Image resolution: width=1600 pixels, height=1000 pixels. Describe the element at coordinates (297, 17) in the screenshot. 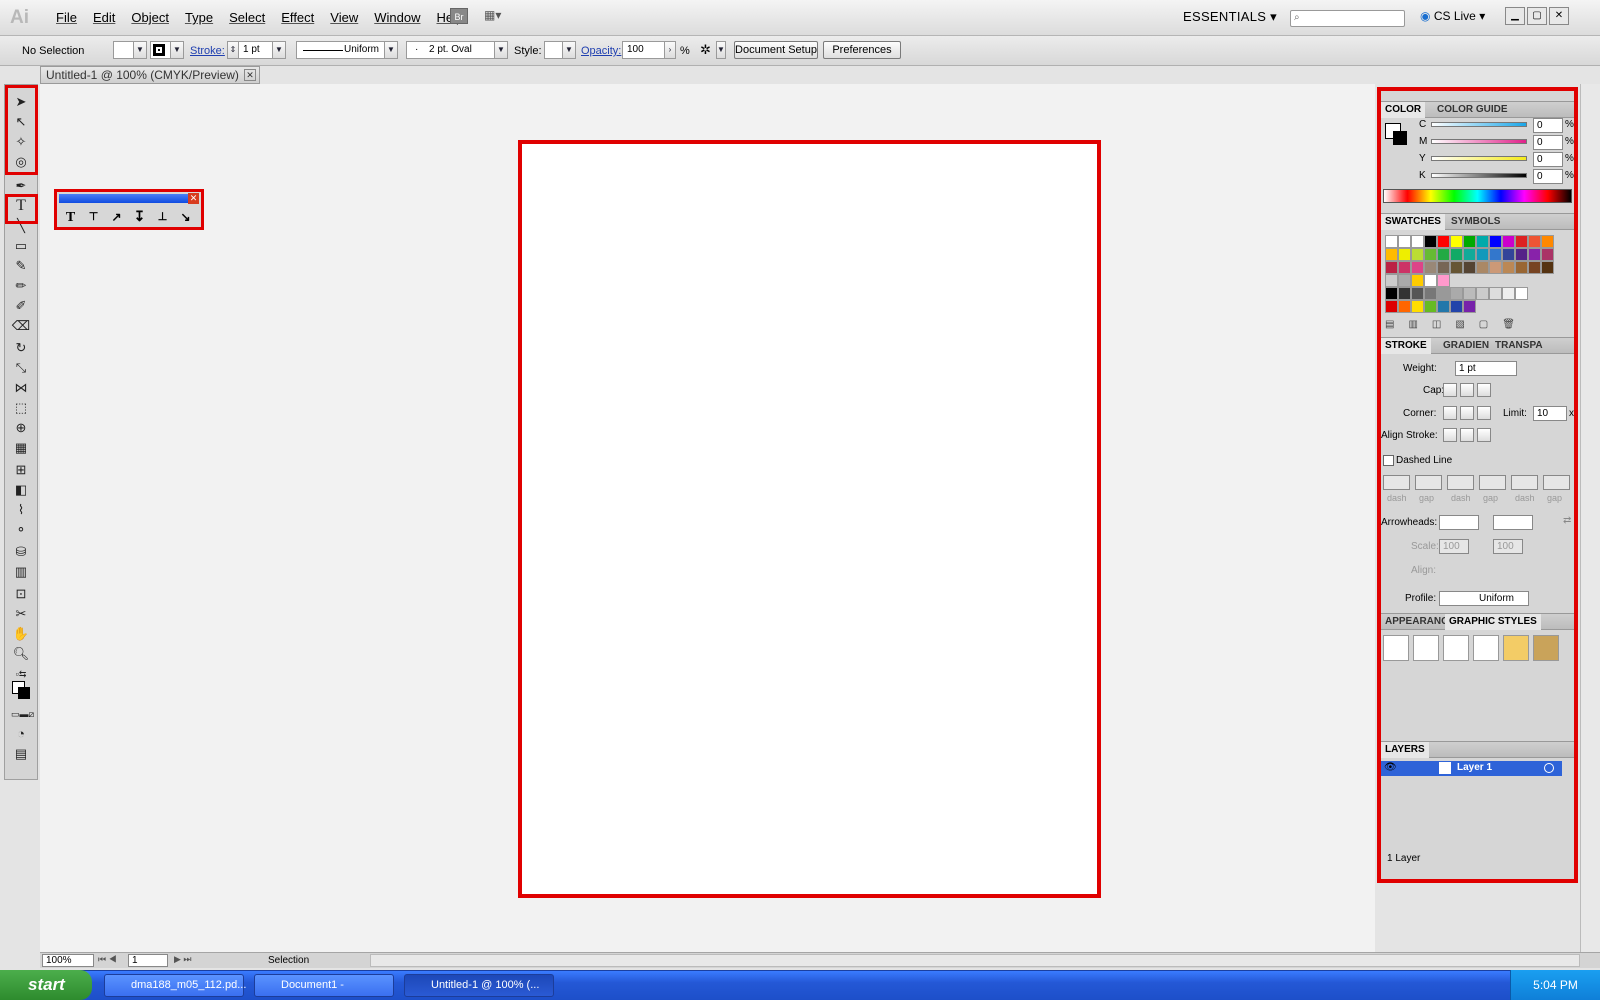

I see `menu-effect: Effect` at that location.